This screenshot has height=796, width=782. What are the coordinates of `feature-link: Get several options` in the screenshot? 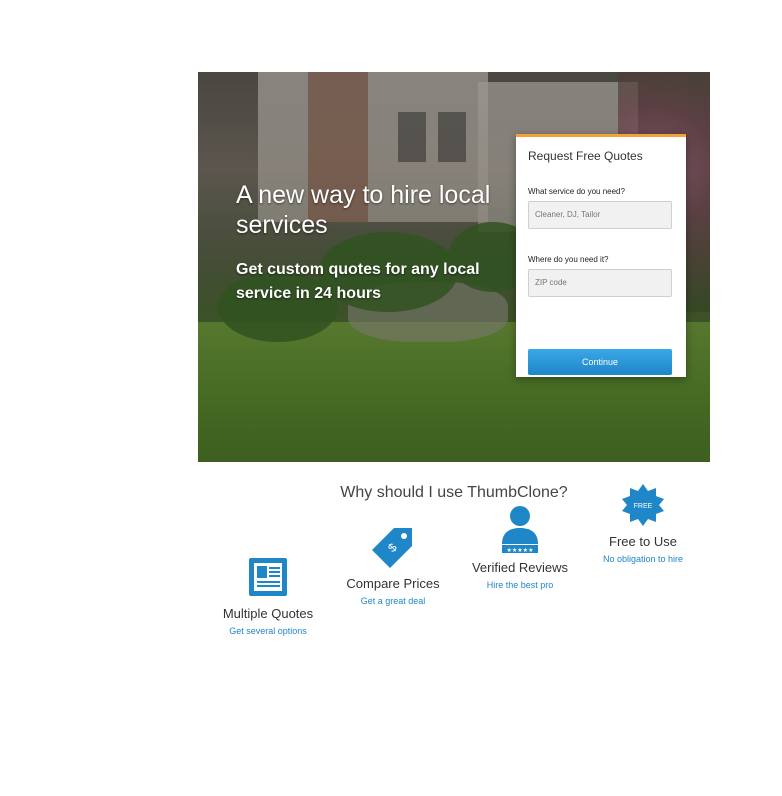 It's located at (268, 631).